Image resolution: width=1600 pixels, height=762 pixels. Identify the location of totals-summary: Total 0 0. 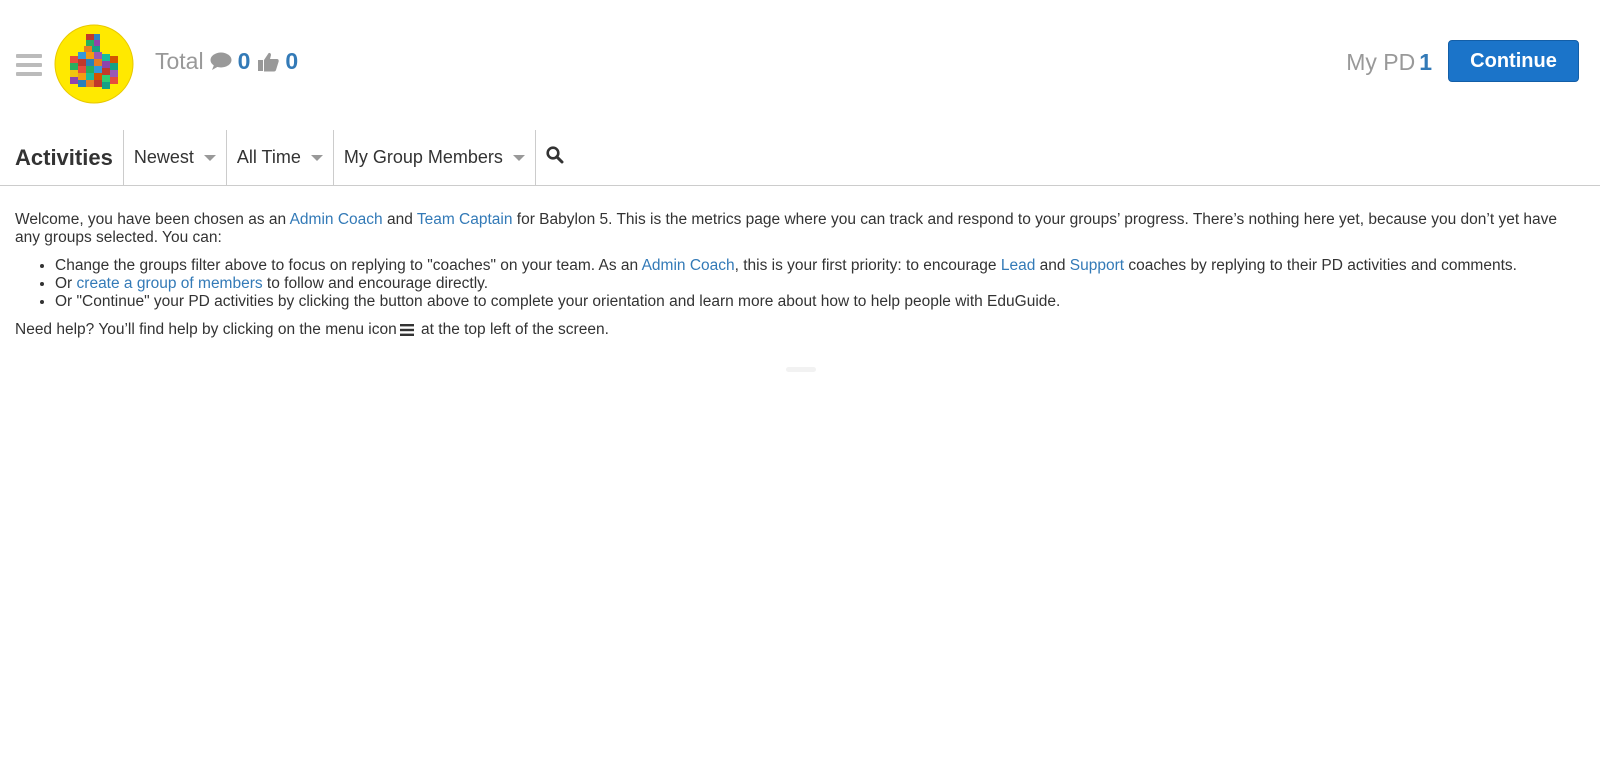
(230, 61).